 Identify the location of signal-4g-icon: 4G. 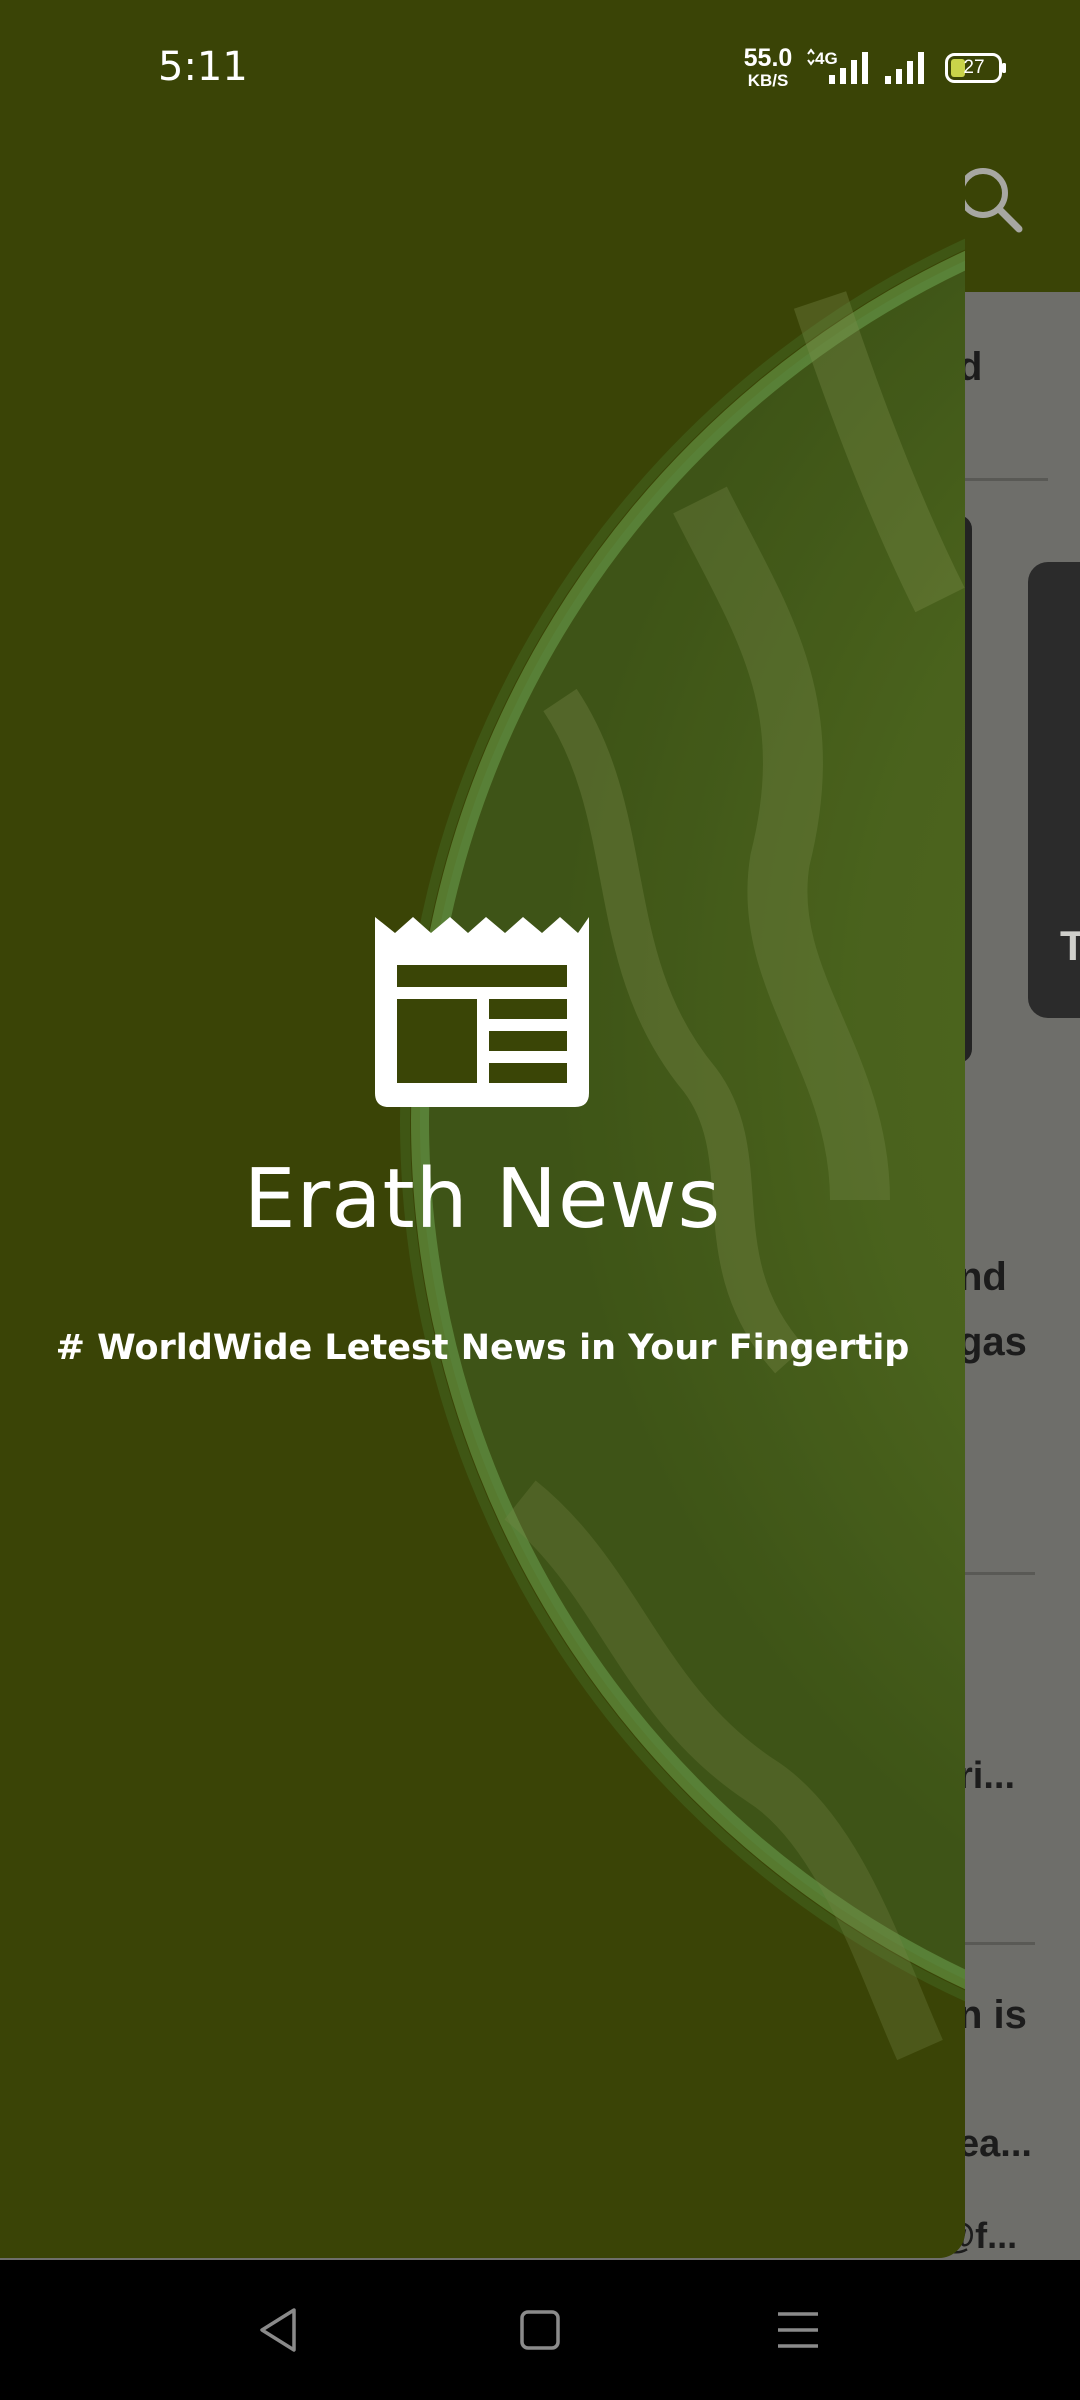
(837, 66).